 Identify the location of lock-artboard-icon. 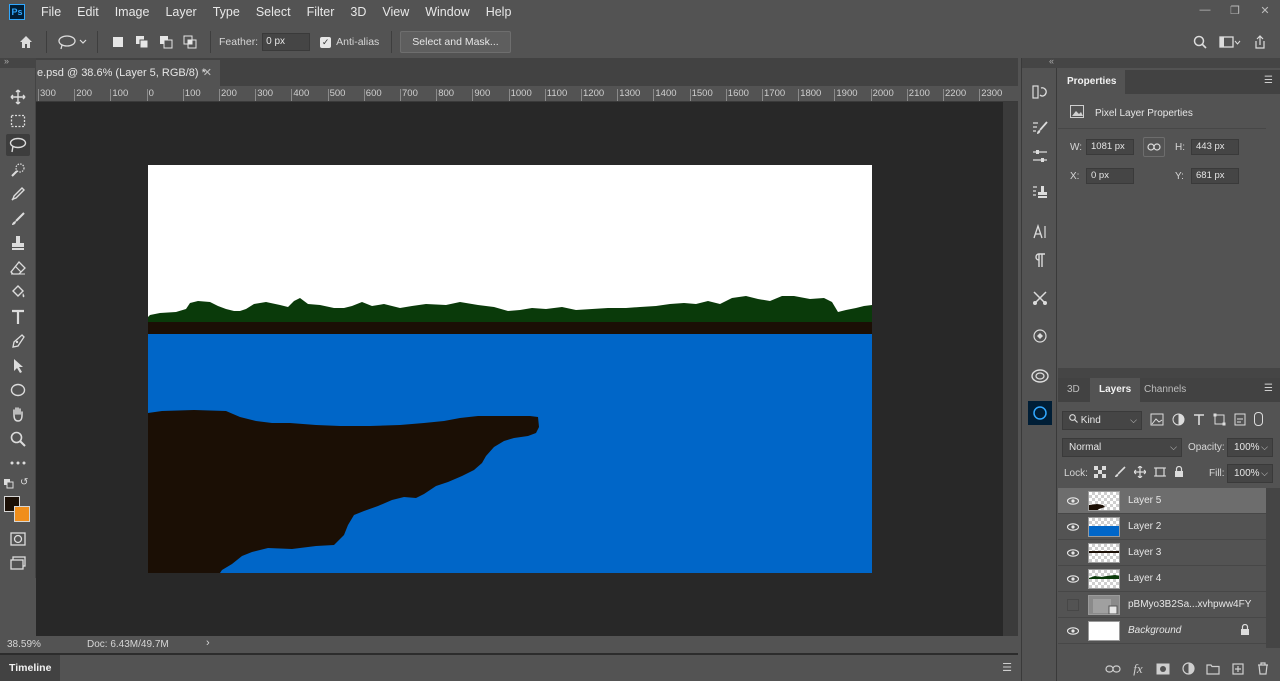
(1160, 473).